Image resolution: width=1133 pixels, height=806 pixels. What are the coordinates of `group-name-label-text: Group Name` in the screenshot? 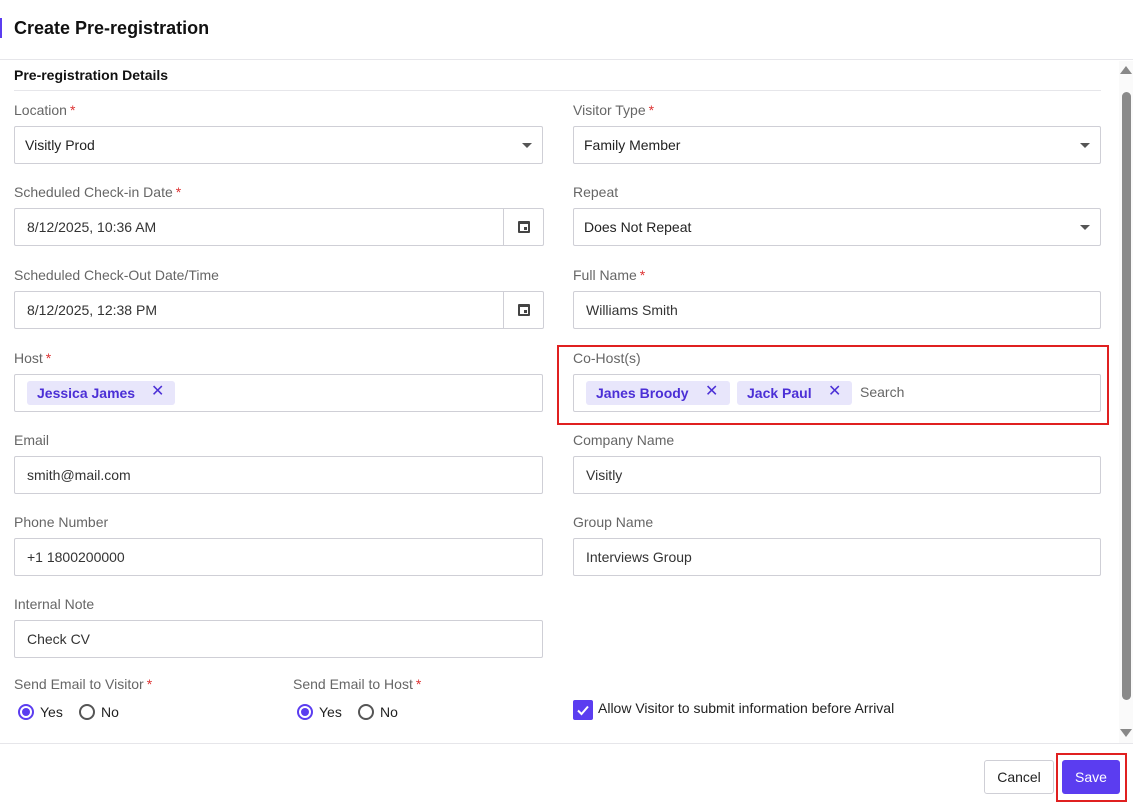 It's located at (613, 522).